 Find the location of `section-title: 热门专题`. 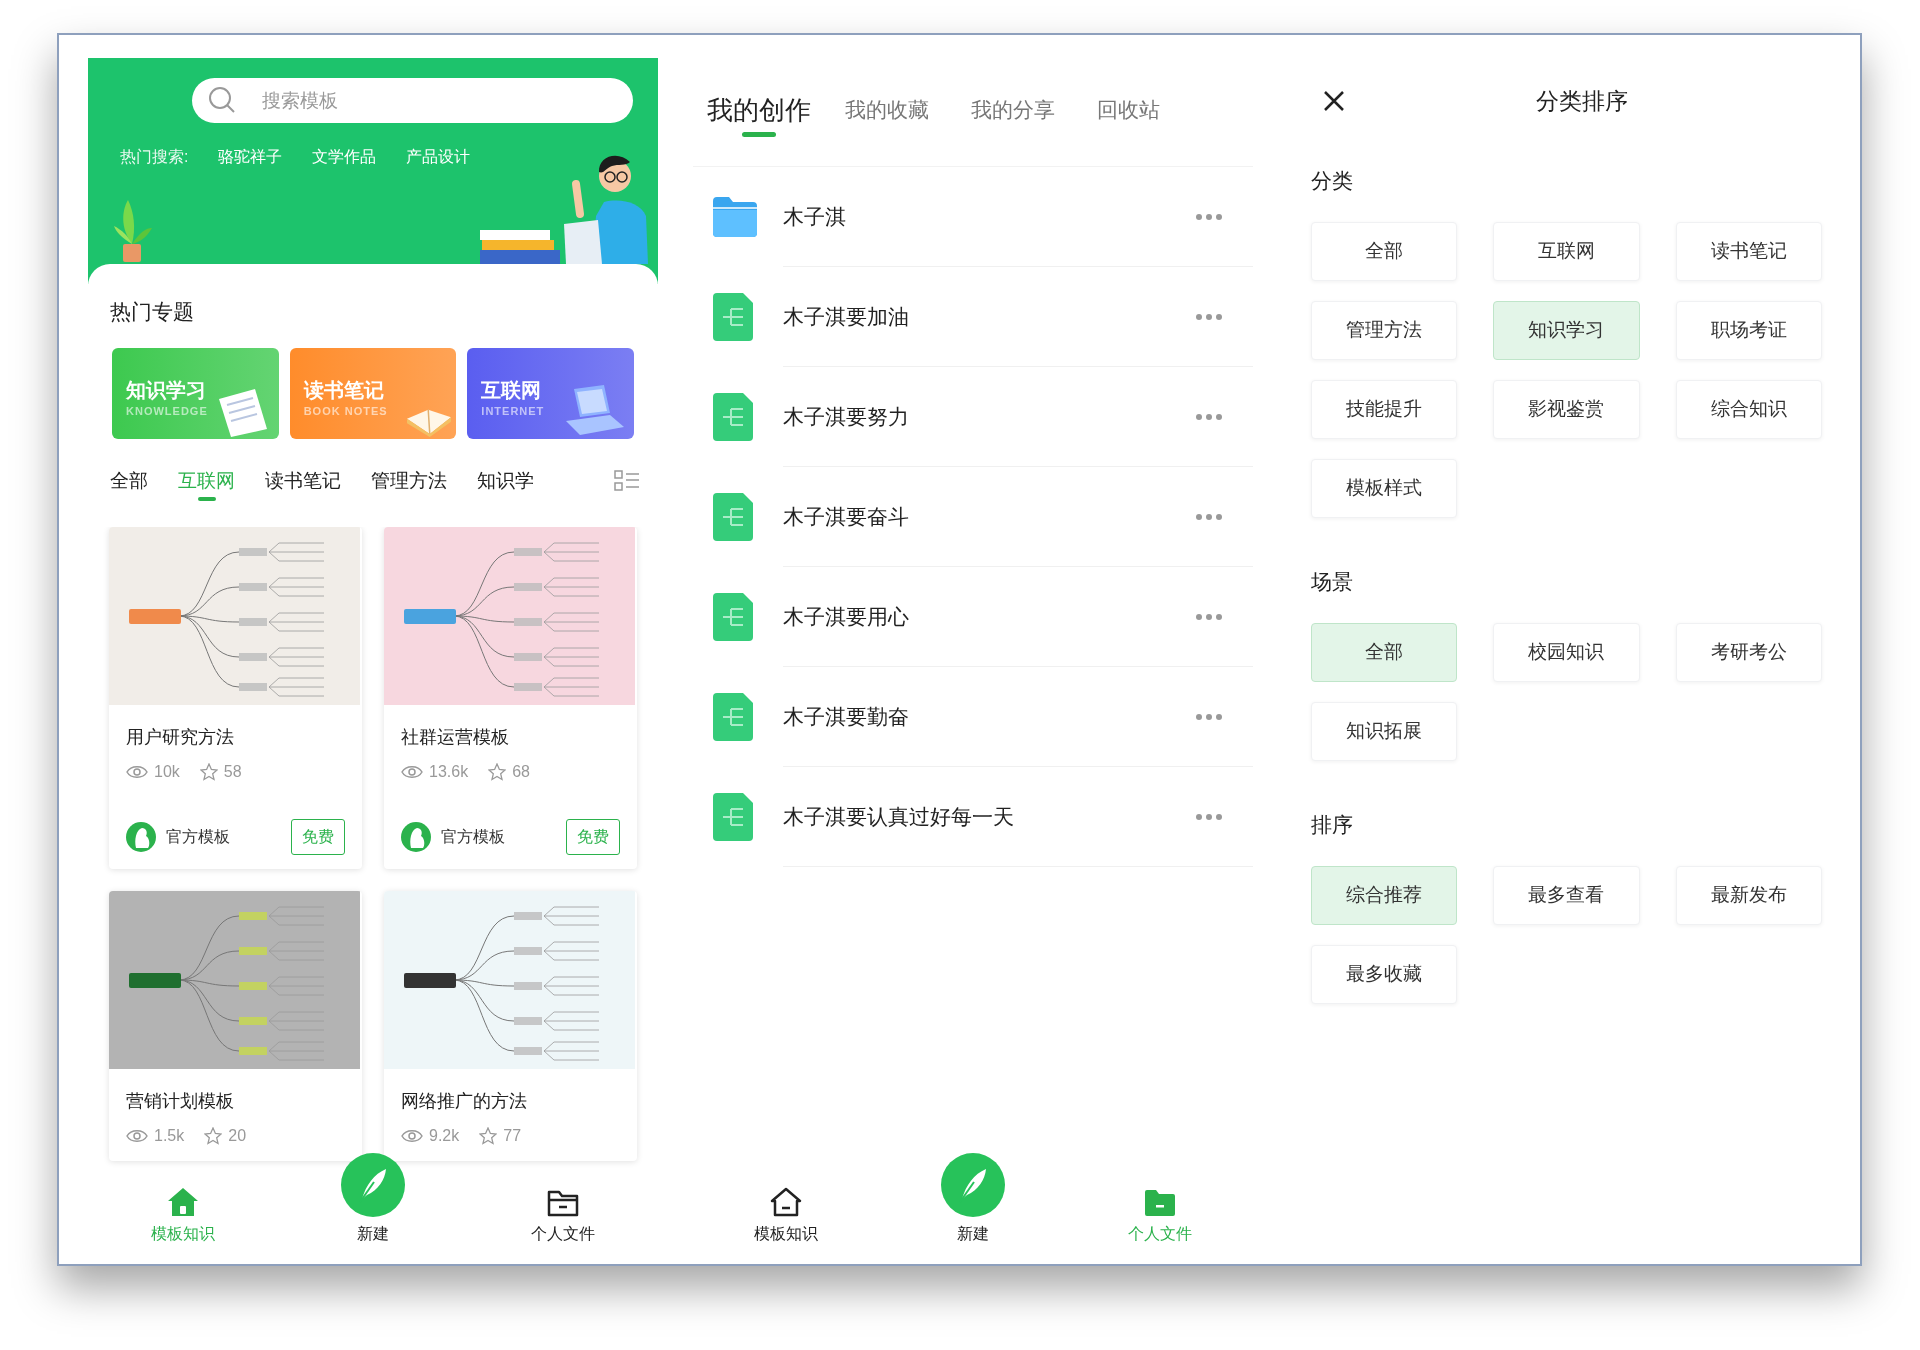

section-title: 热门专题 is located at coordinates (152, 312).